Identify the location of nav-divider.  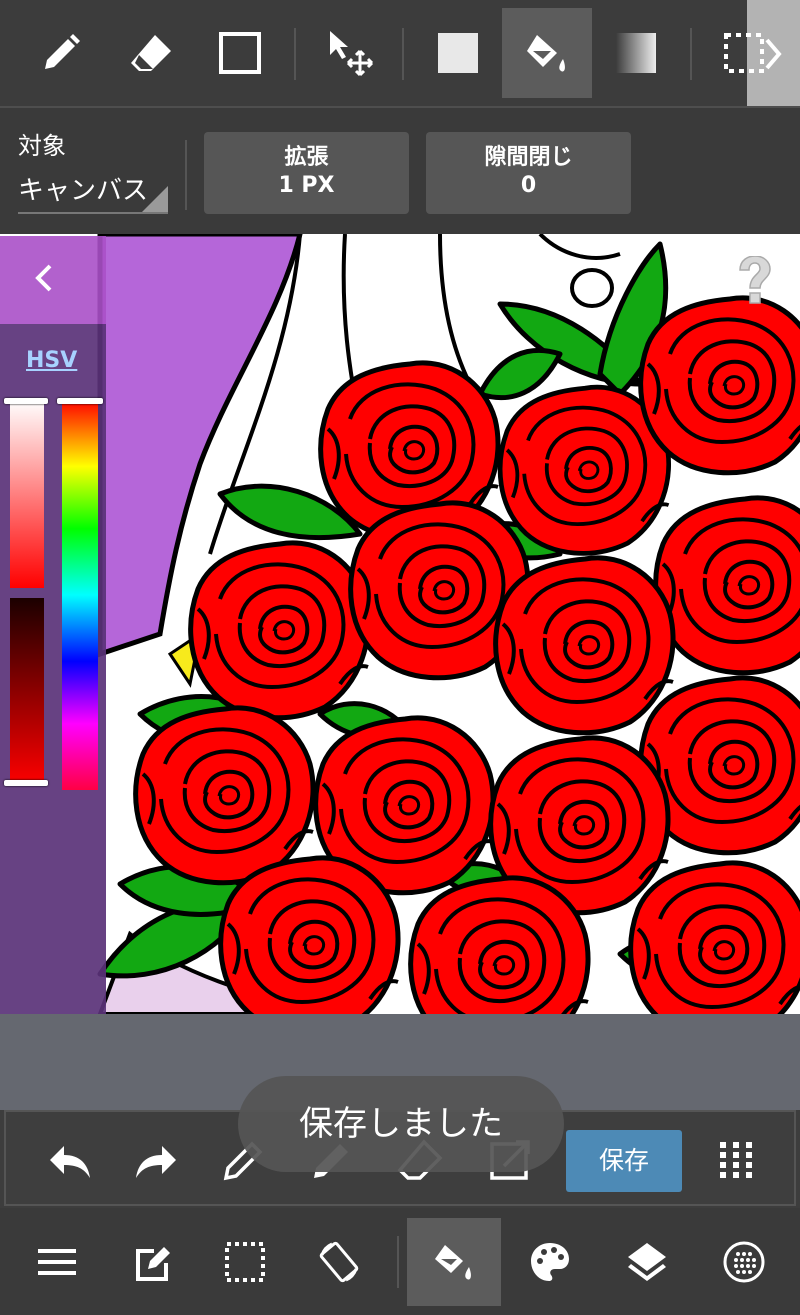
(398, 1262).